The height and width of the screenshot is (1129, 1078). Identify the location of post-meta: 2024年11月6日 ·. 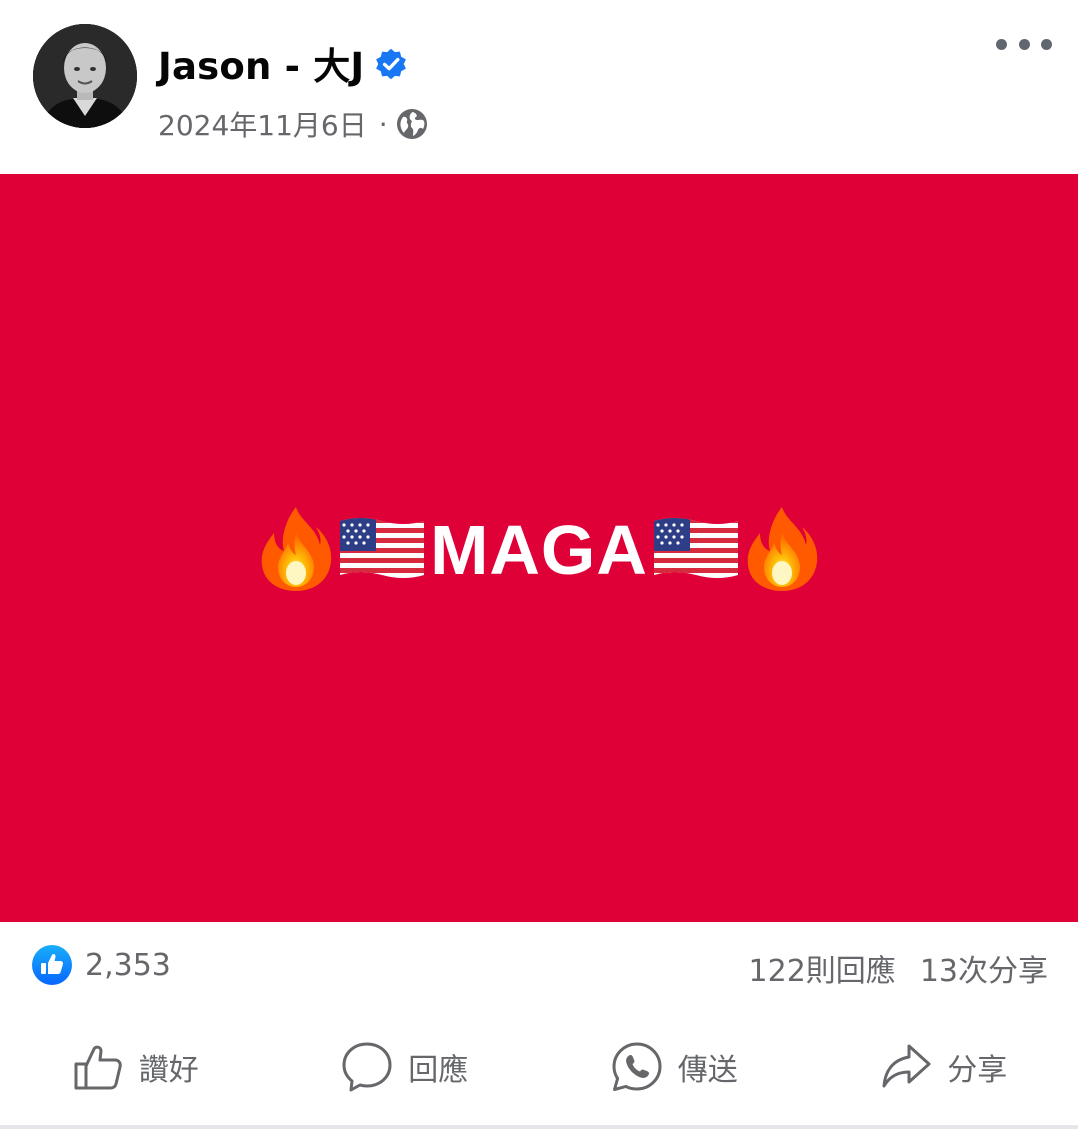
(293, 124).